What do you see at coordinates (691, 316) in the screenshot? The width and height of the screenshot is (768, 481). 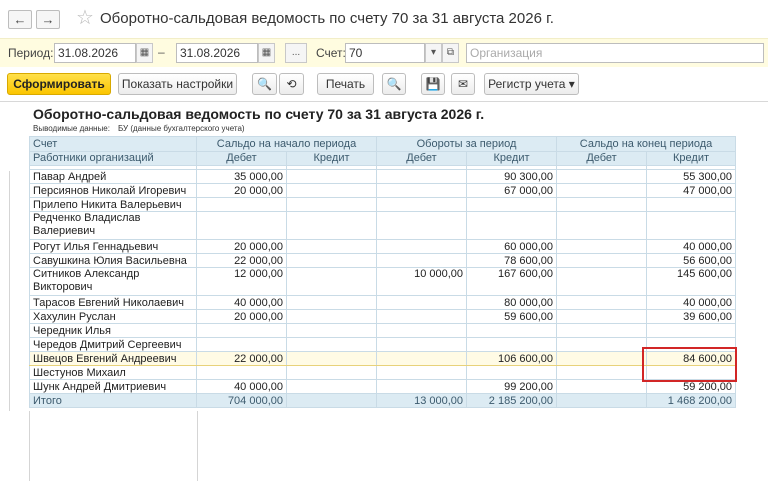 I see `amount-cell: 39 600,00` at bounding box center [691, 316].